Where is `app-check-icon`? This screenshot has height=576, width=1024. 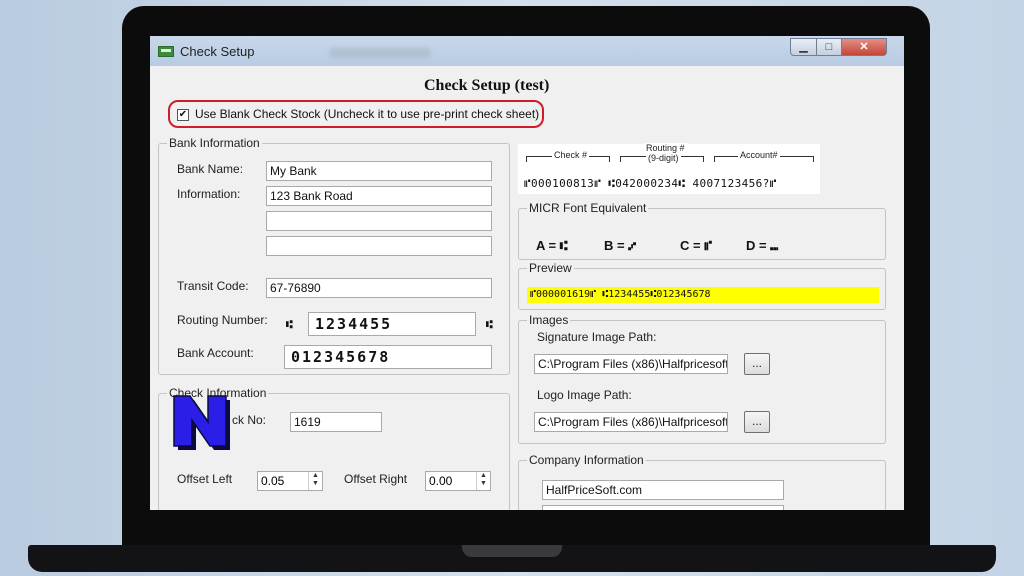 app-check-icon is located at coordinates (166, 51).